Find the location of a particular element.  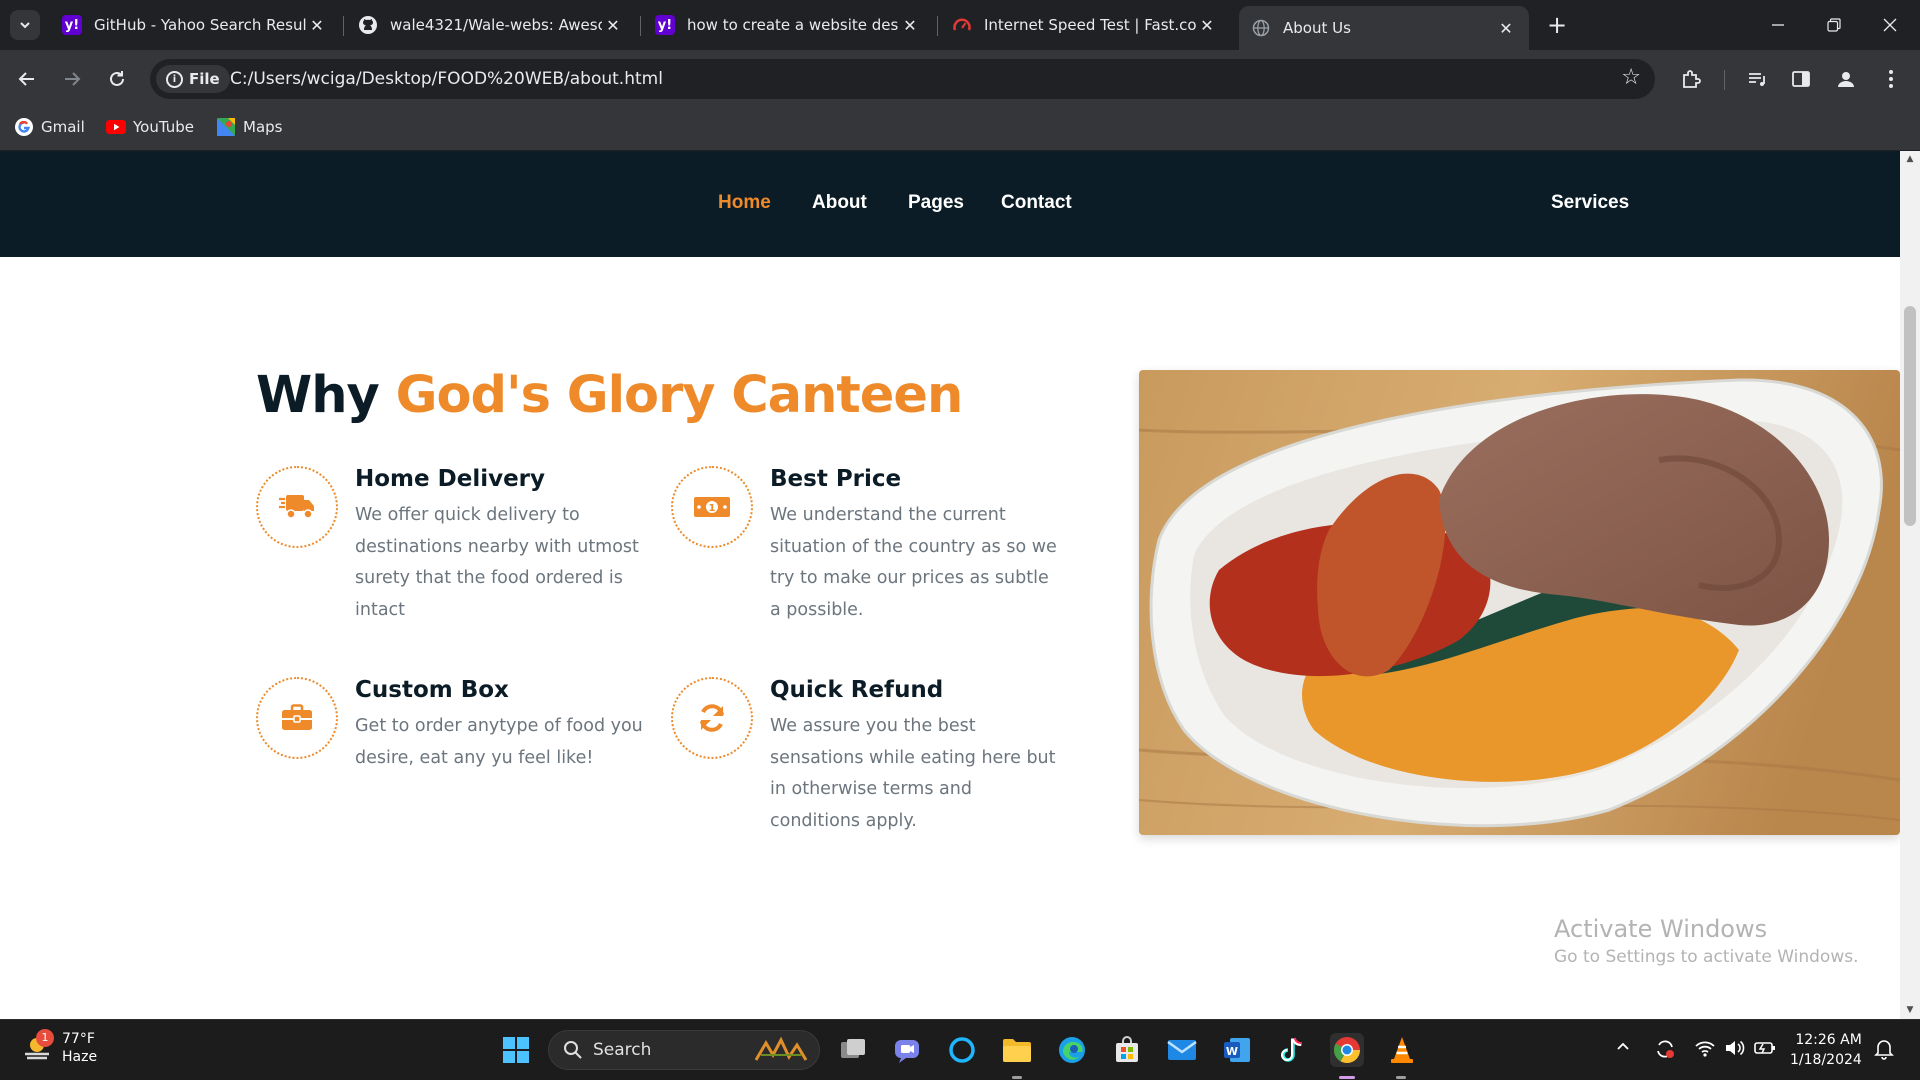

refresh-icon is located at coordinates (712, 718).